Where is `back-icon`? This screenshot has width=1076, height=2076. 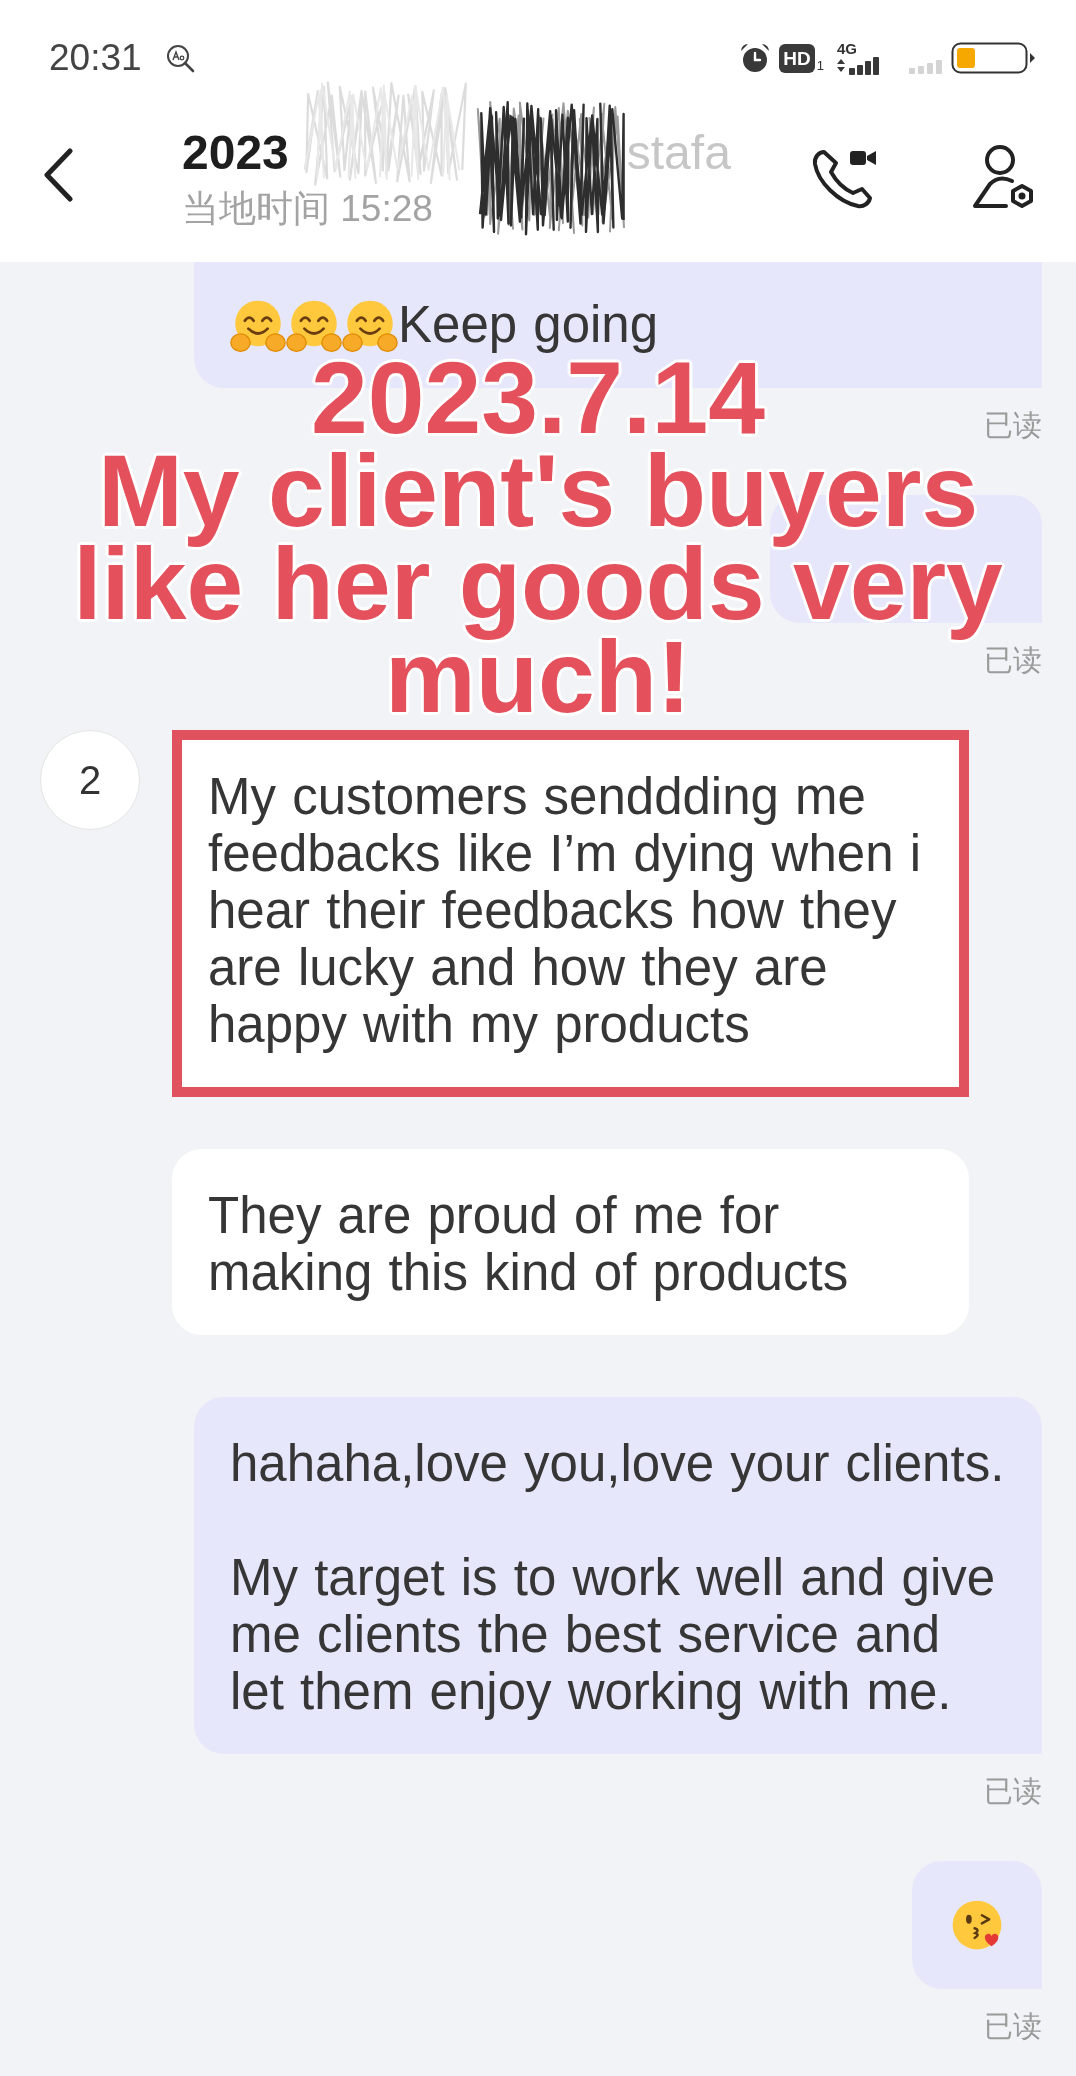
back-icon is located at coordinates (58, 175).